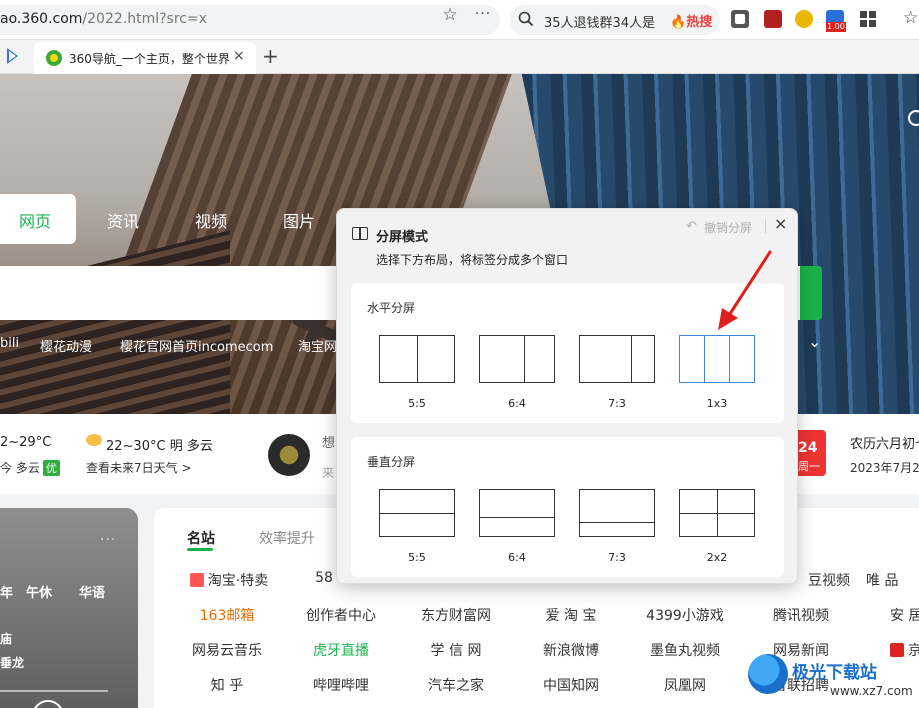 The width and height of the screenshot is (919, 708). What do you see at coordinates (54, 691) in the screenshot?
I see `music-progress-bar` at bounding box center [54, 691].